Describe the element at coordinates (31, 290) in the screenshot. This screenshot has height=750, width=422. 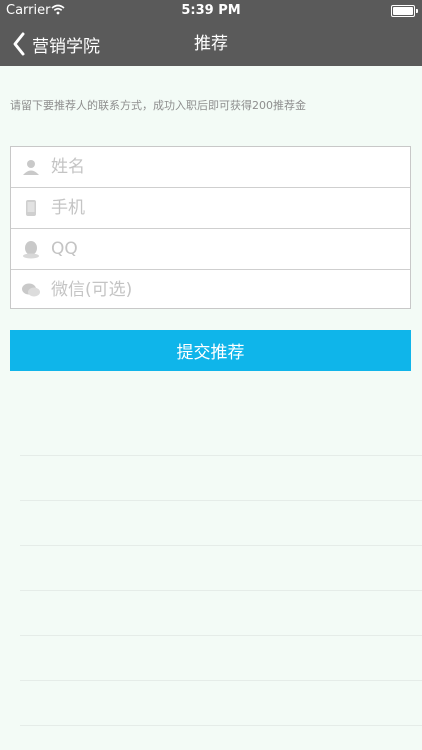
I see `wechat-icon` at that location.